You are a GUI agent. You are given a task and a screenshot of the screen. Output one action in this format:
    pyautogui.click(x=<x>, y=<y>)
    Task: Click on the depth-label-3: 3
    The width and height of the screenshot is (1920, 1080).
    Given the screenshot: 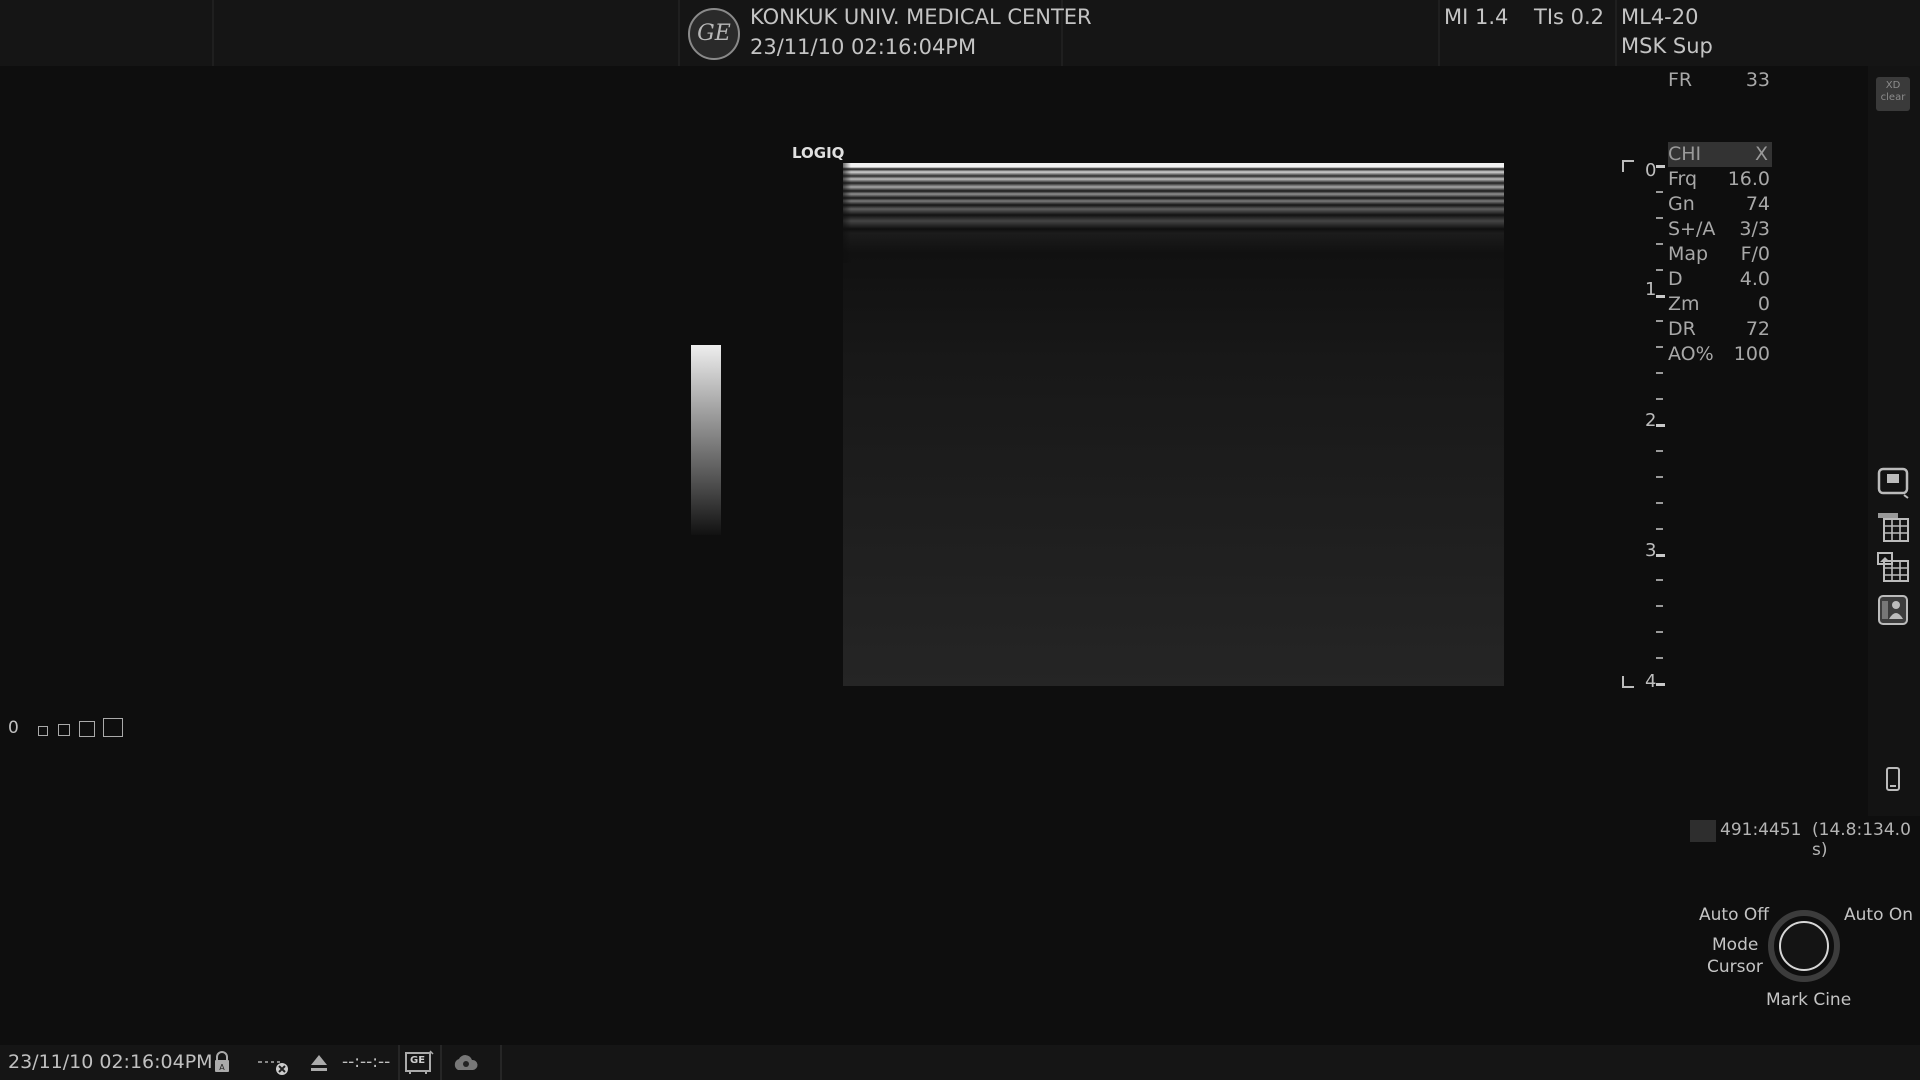 What is the action you would take?
    pyautogui.click(x=1651, y=550)
    